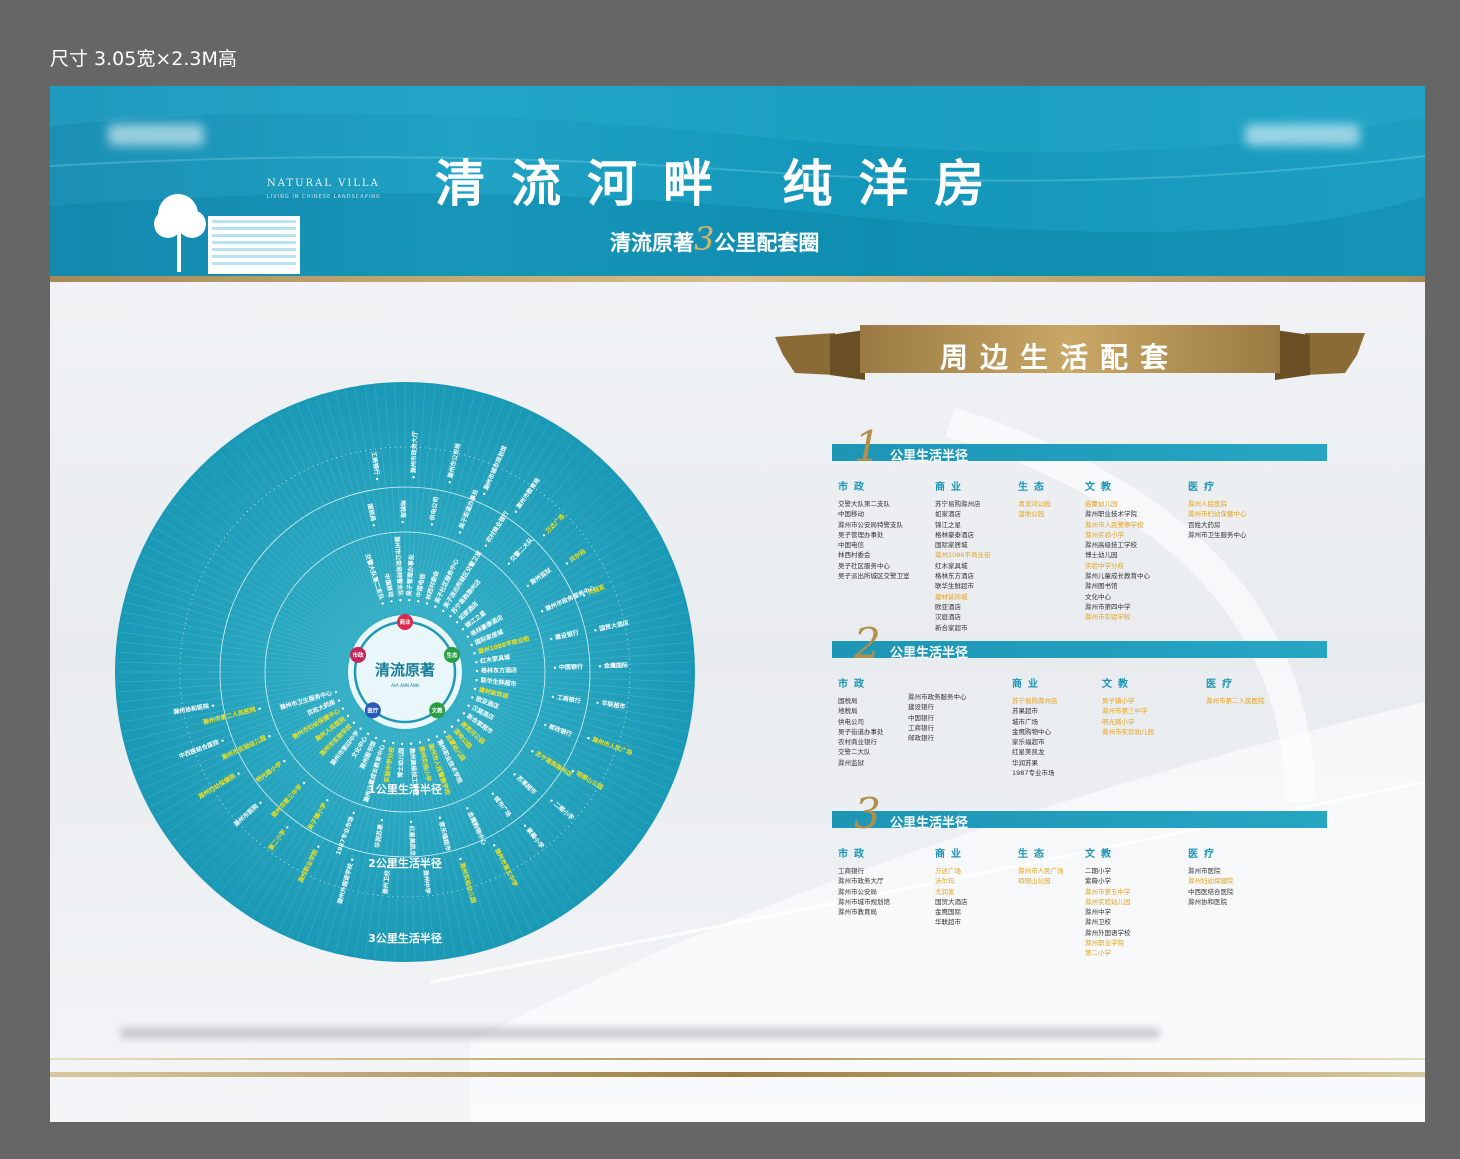 The height and width of the screenshot is (1159, 1460). I want to click on banner-title: 清流河畔 纯洋房, so click(723, 184).